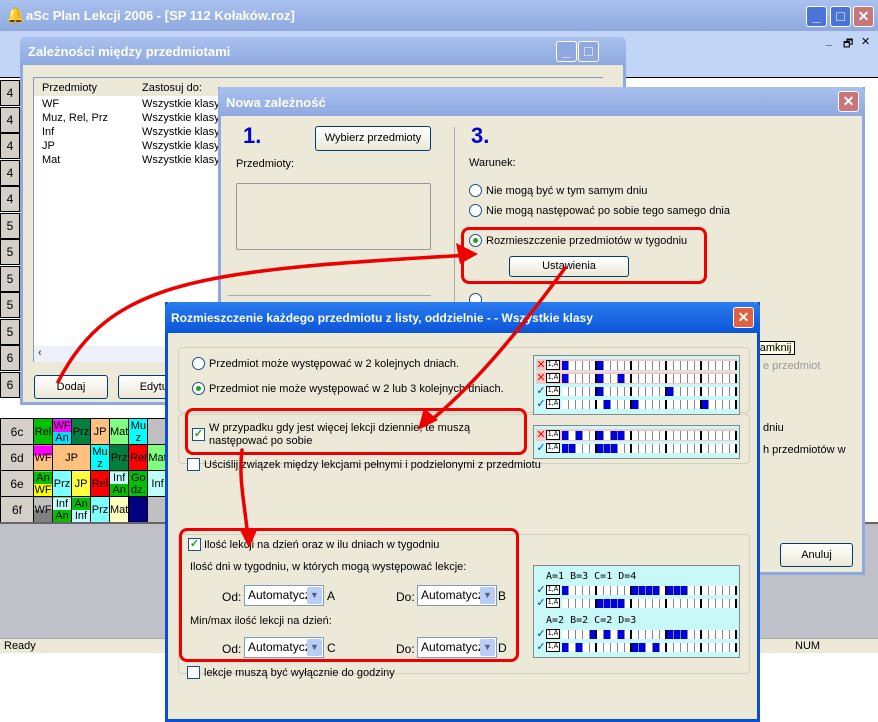 This screenshot has width=878, height=722. What do you see at coordinates (495, 346) in the screenshot?
I see `arrow-settings-to-consecutive` at bounding box center [495, 346].